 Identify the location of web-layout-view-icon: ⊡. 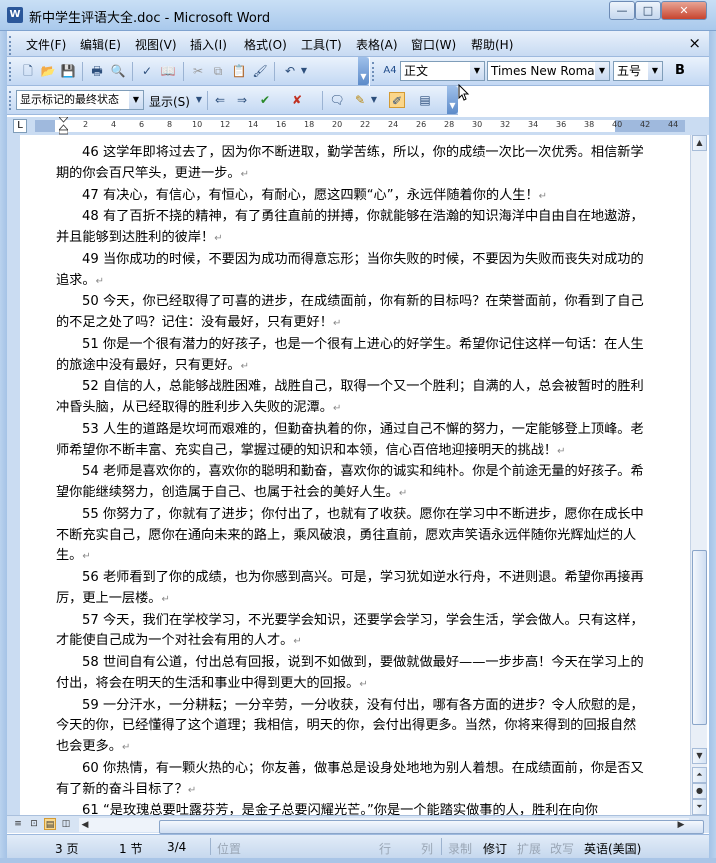
(34, 824).